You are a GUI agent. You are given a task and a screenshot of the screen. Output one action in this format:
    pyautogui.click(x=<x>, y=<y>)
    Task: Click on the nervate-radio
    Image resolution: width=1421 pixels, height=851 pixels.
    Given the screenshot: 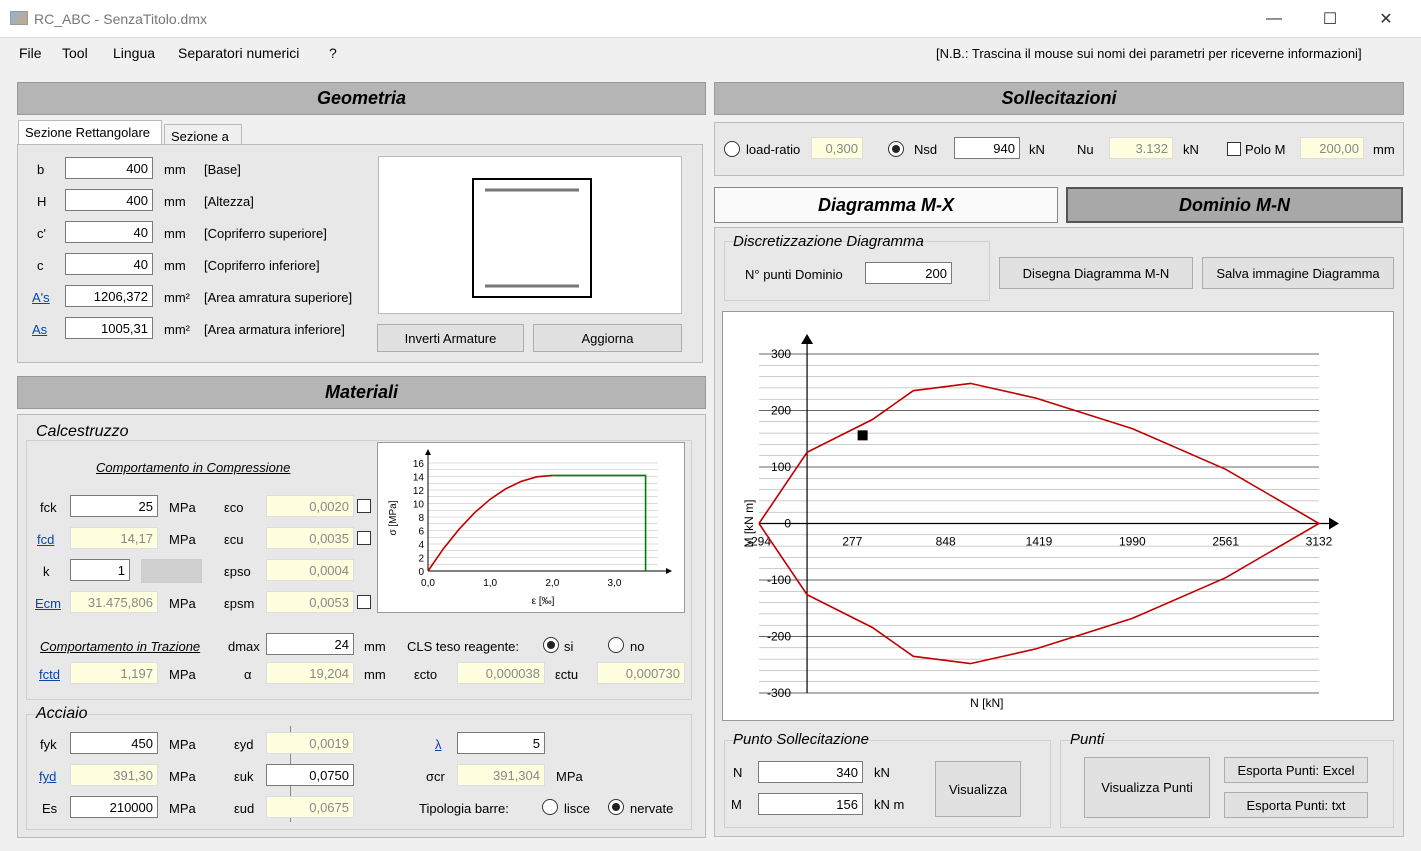 What is the action you would take?
    pyautogui.click(x=616, y=807)
    